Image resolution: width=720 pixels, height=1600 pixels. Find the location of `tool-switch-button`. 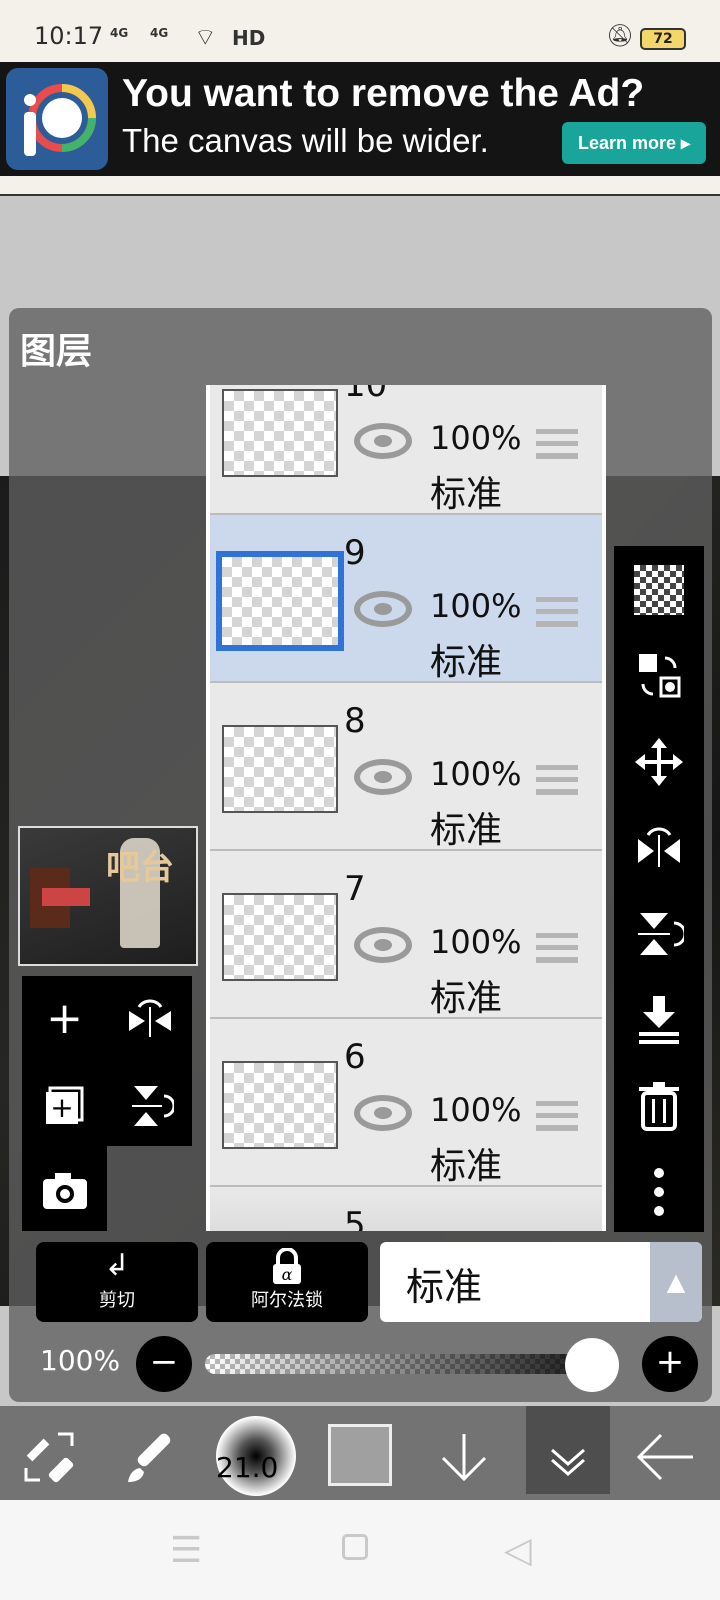

tool-switch-button is located at coordinates (49, 1453).